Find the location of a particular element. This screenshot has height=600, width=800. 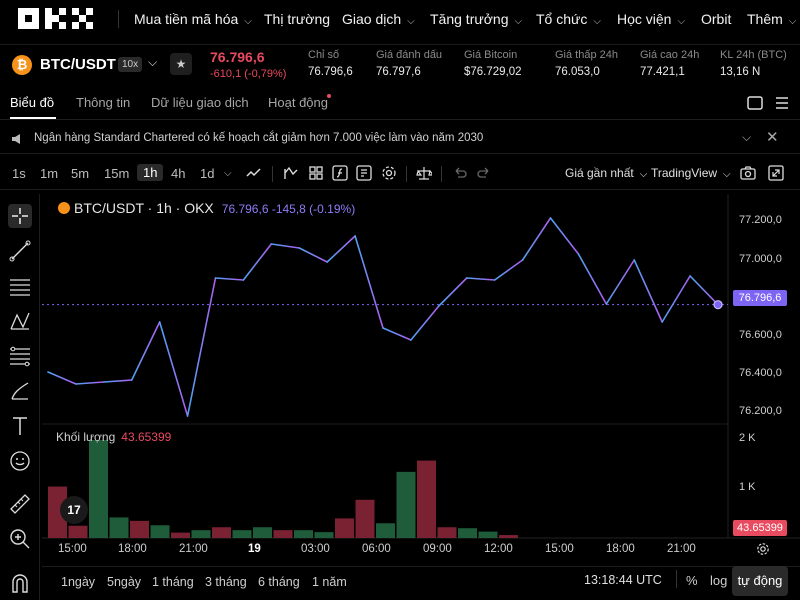

timeframe-1h: 1h is located at coordinates (150, 172).